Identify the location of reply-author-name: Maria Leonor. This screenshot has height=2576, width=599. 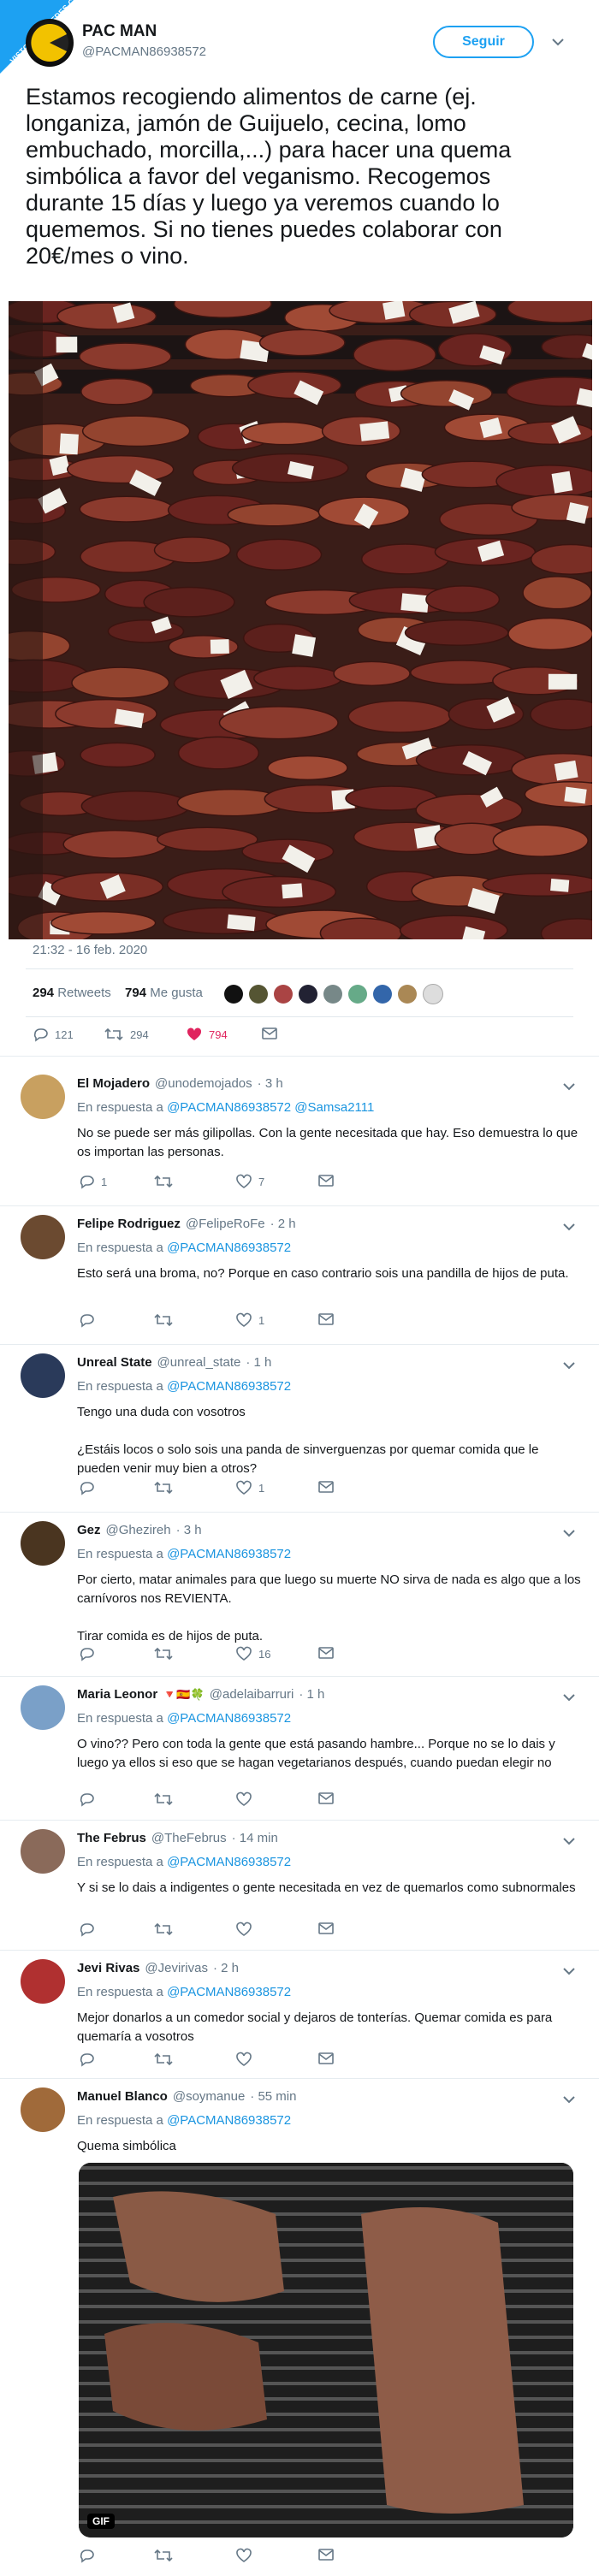
(117, 1694).